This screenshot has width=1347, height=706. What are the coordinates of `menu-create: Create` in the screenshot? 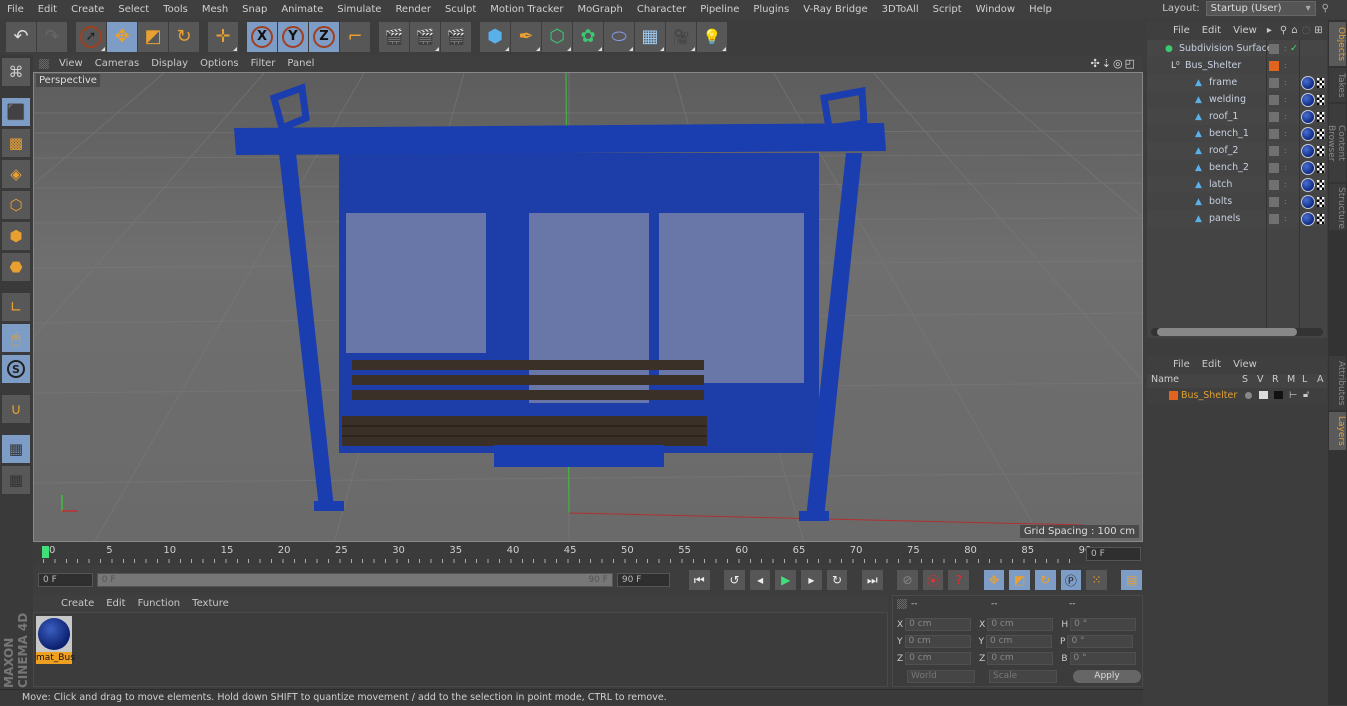 It's located at (87, 9).